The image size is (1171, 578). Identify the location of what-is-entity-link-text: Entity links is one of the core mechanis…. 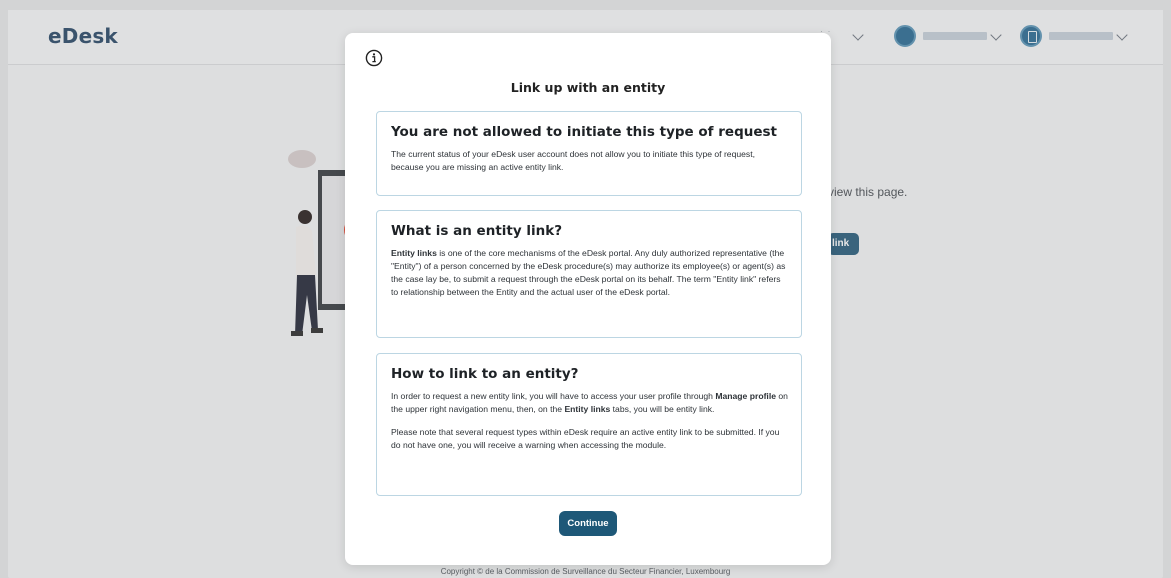
(589, 273).